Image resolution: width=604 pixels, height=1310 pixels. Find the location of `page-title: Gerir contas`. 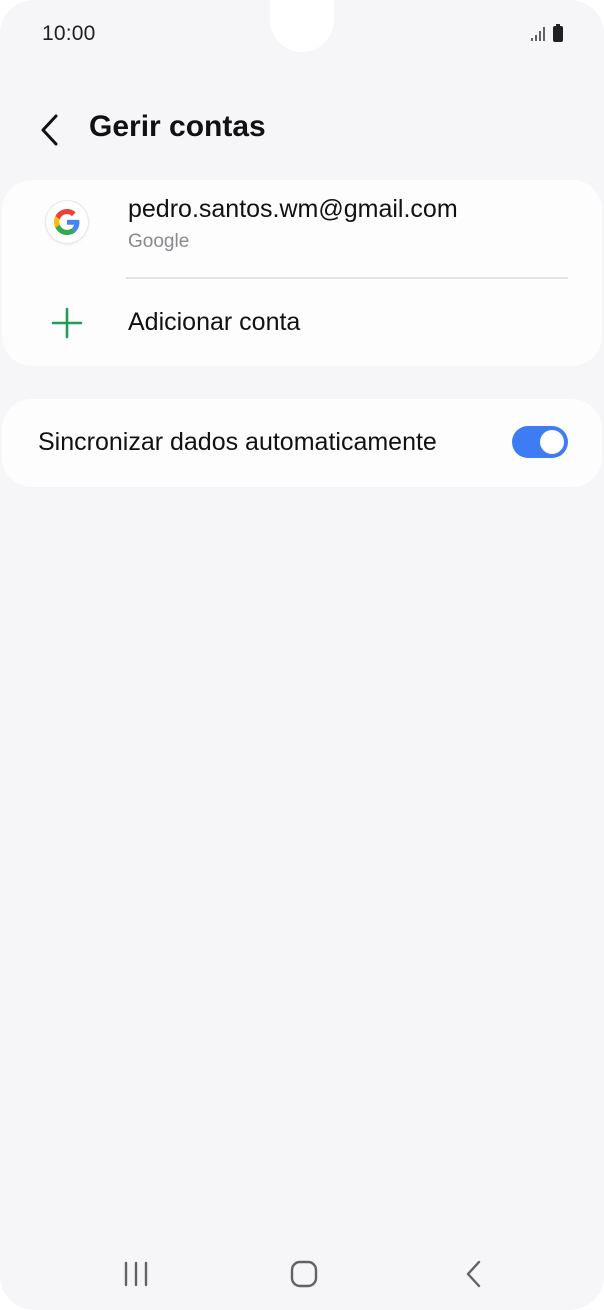

page-title: Gerir contas is located at coordinates (177, 126).